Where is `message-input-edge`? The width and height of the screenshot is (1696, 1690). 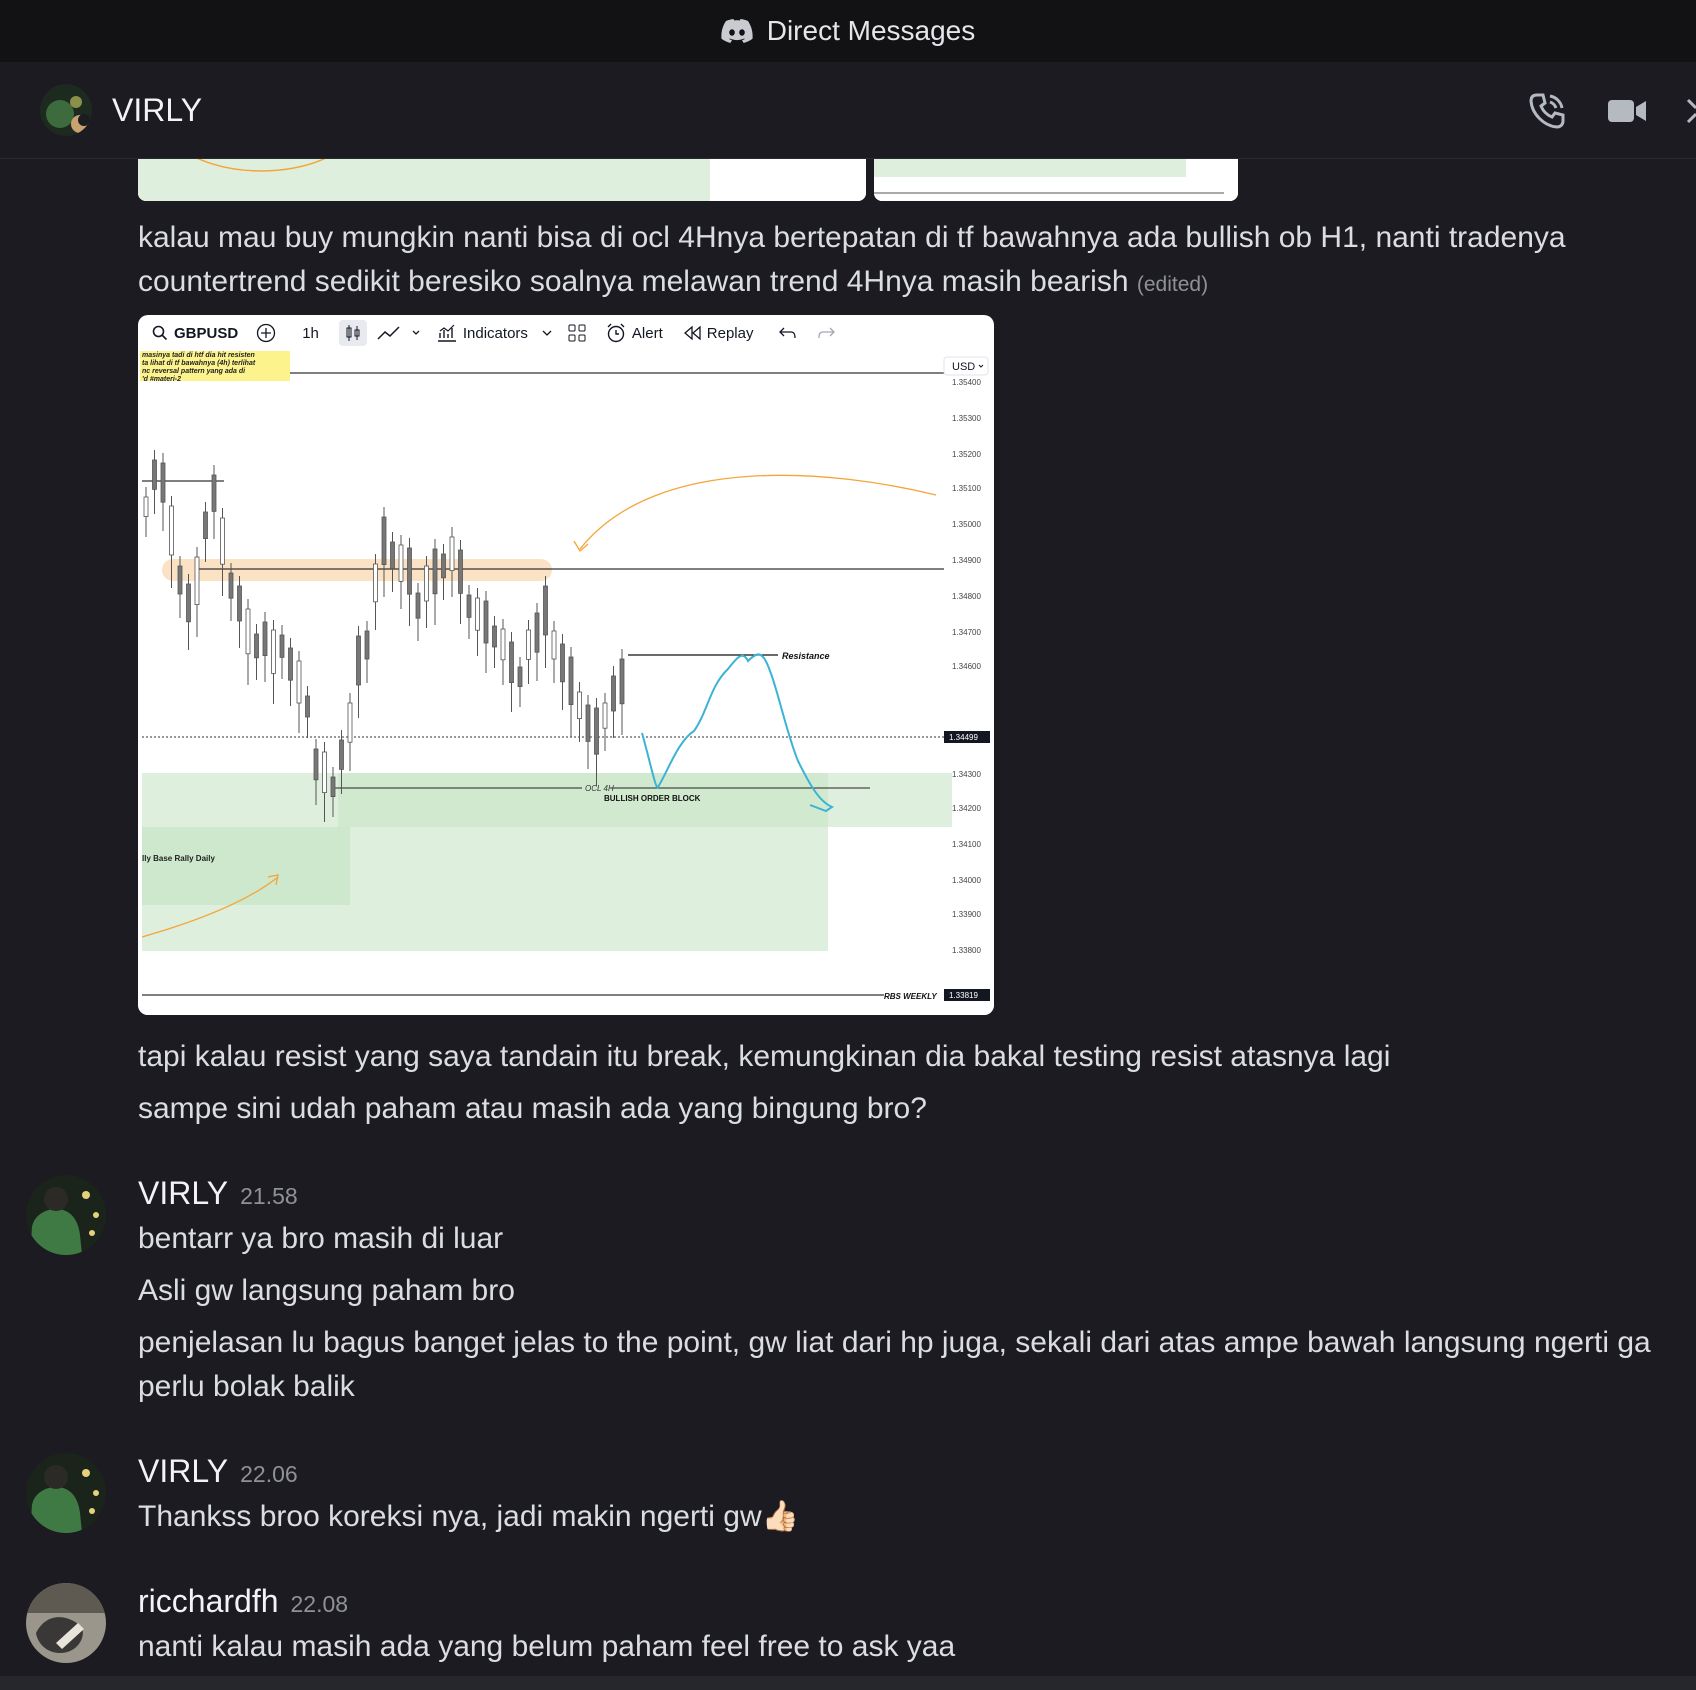
message-input-edge is located at coordinates (848, 1683).